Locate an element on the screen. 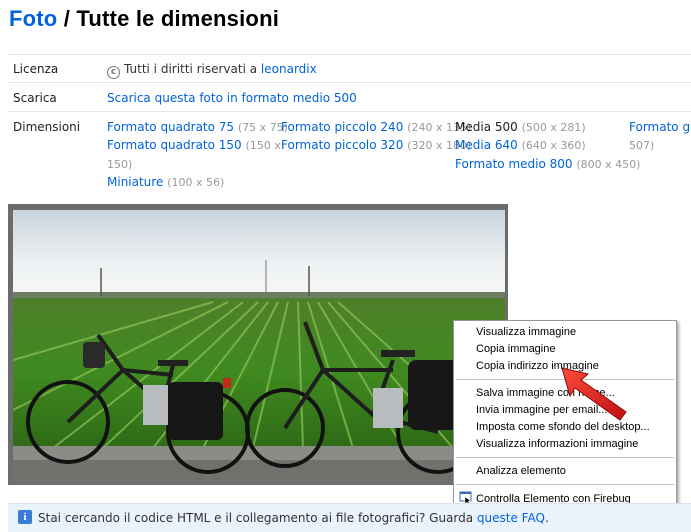 The height and width of the screenshot is (532, 691). menu-item-view-image-info: Visualizza informazioni immagine is located at coordinates (557, 444).